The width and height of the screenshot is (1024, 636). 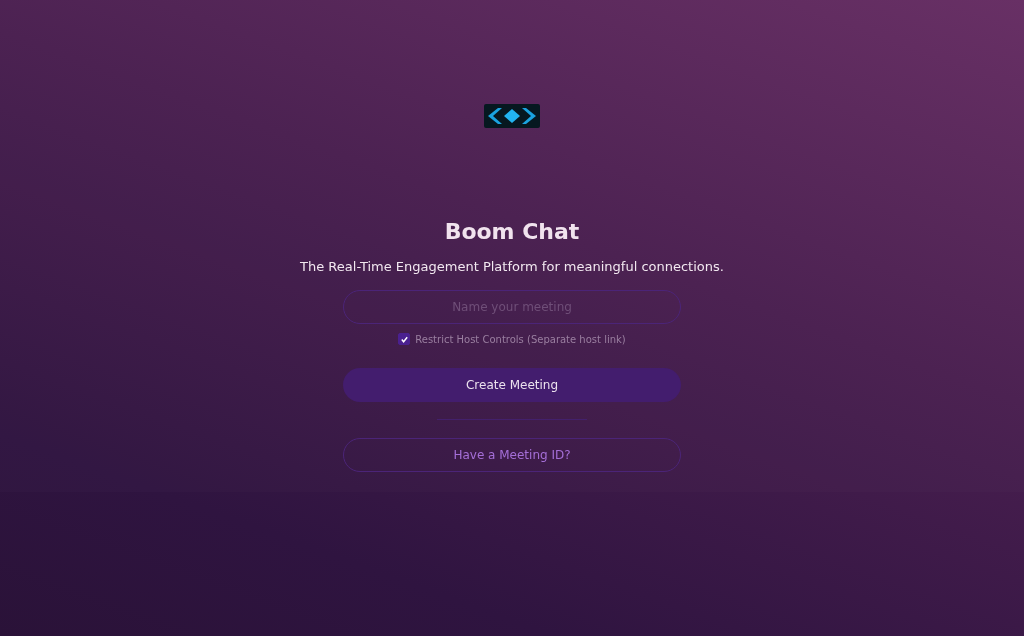 I want to click on create-meeting-button: Create Meeting, so click(x=512, y=385).